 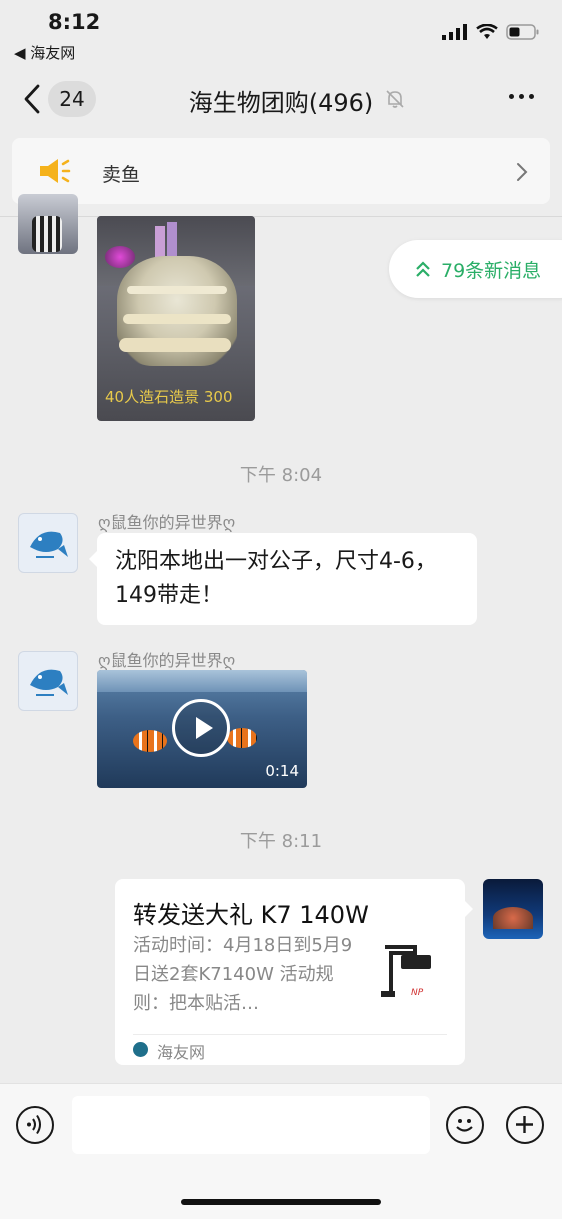 I want to click on play-icon, so click(x=204, y=728).